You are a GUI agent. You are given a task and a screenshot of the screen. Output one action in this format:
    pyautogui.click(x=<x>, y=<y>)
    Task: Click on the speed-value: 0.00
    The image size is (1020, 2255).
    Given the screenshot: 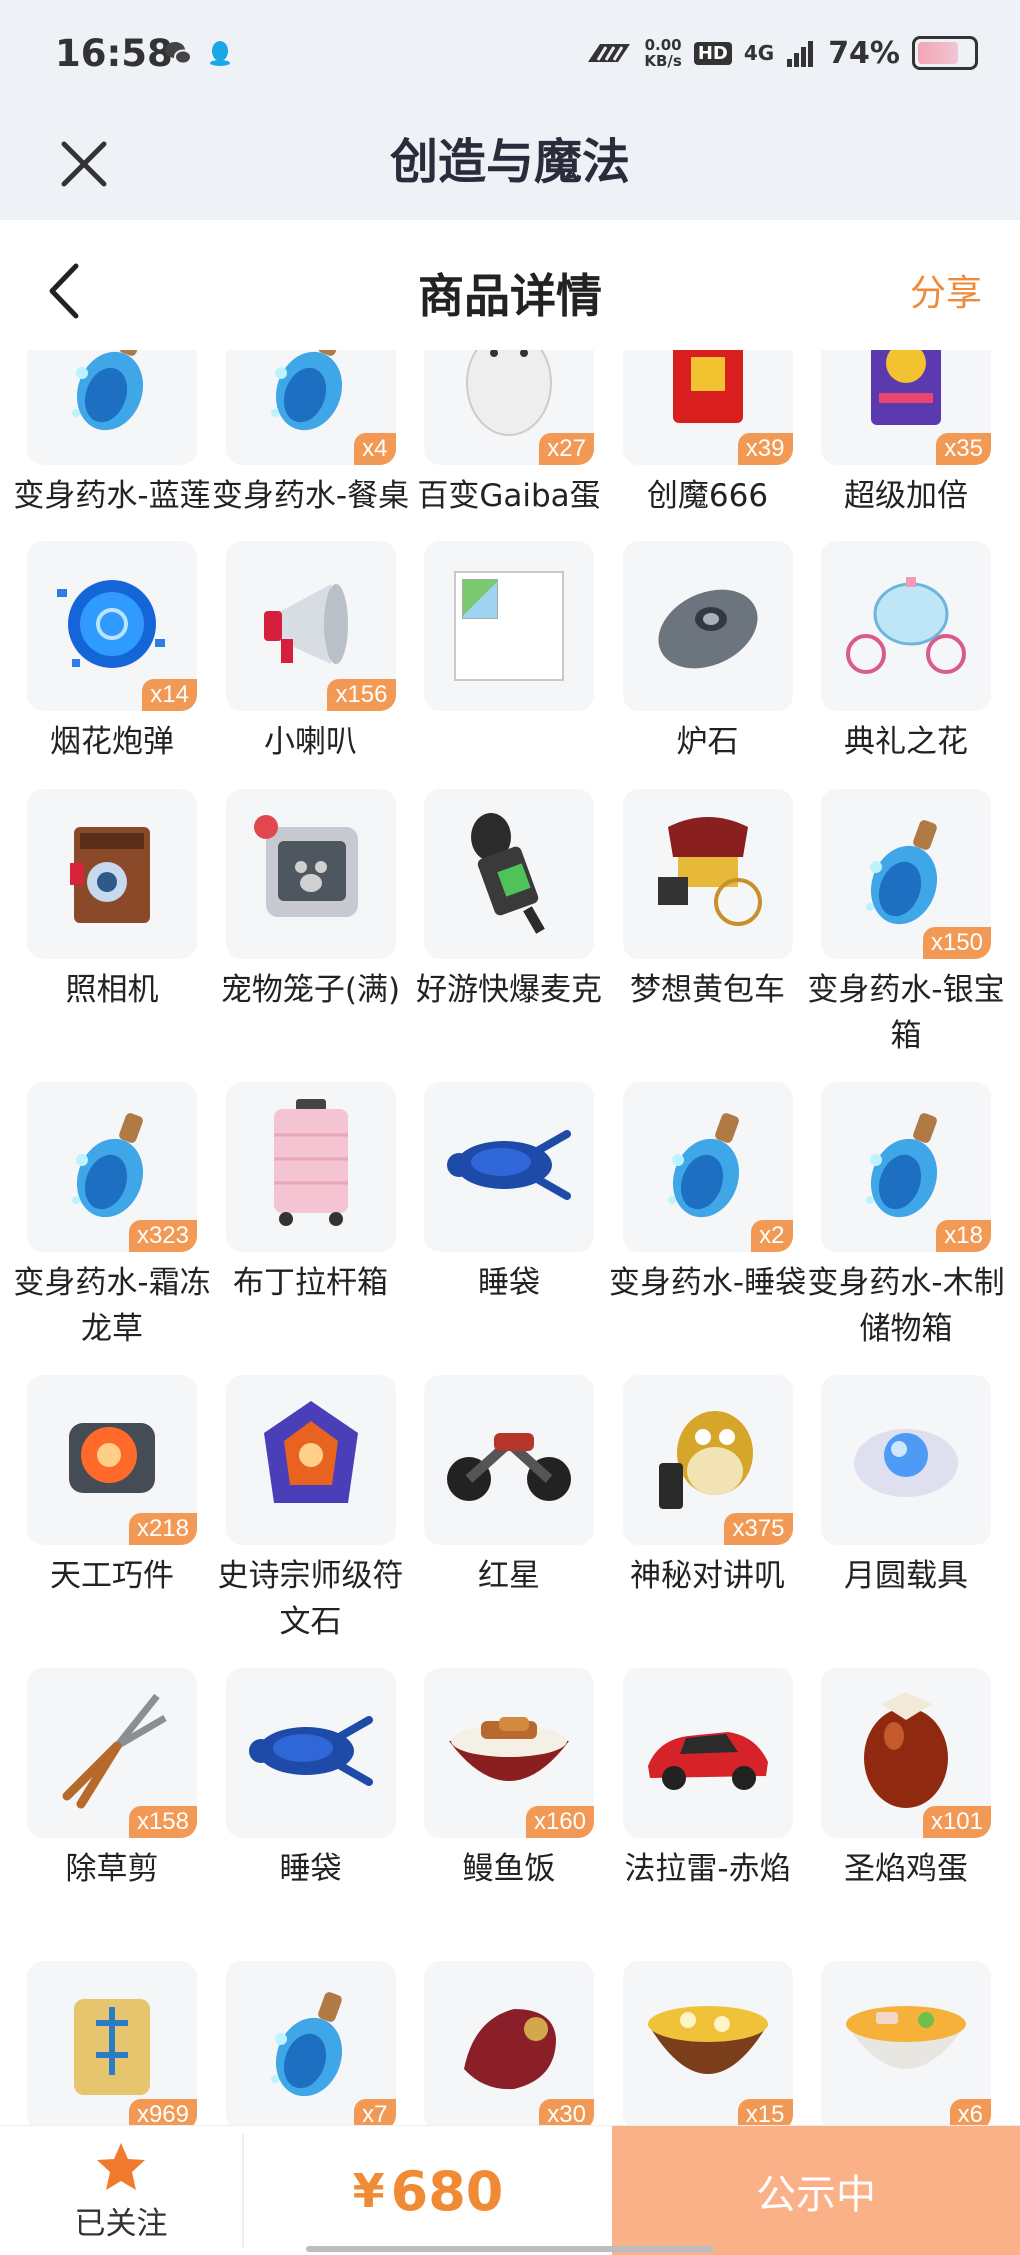 What is the action you would take?
    pyautogui.click(x=663, y=45)
    